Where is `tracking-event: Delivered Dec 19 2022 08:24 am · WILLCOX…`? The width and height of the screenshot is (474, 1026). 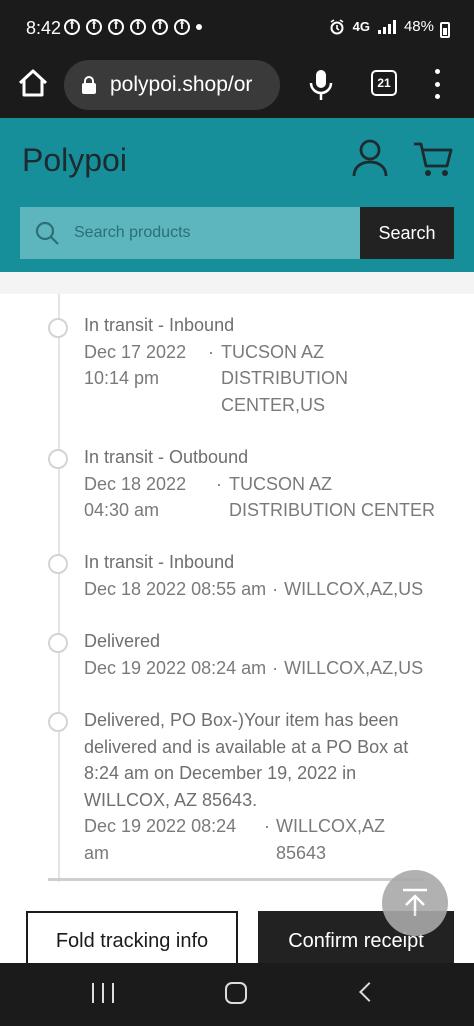 tracking-event: Delivered Dec 19 2022 08:24 am · WILLCOX… is located at coordinates (253, 654).